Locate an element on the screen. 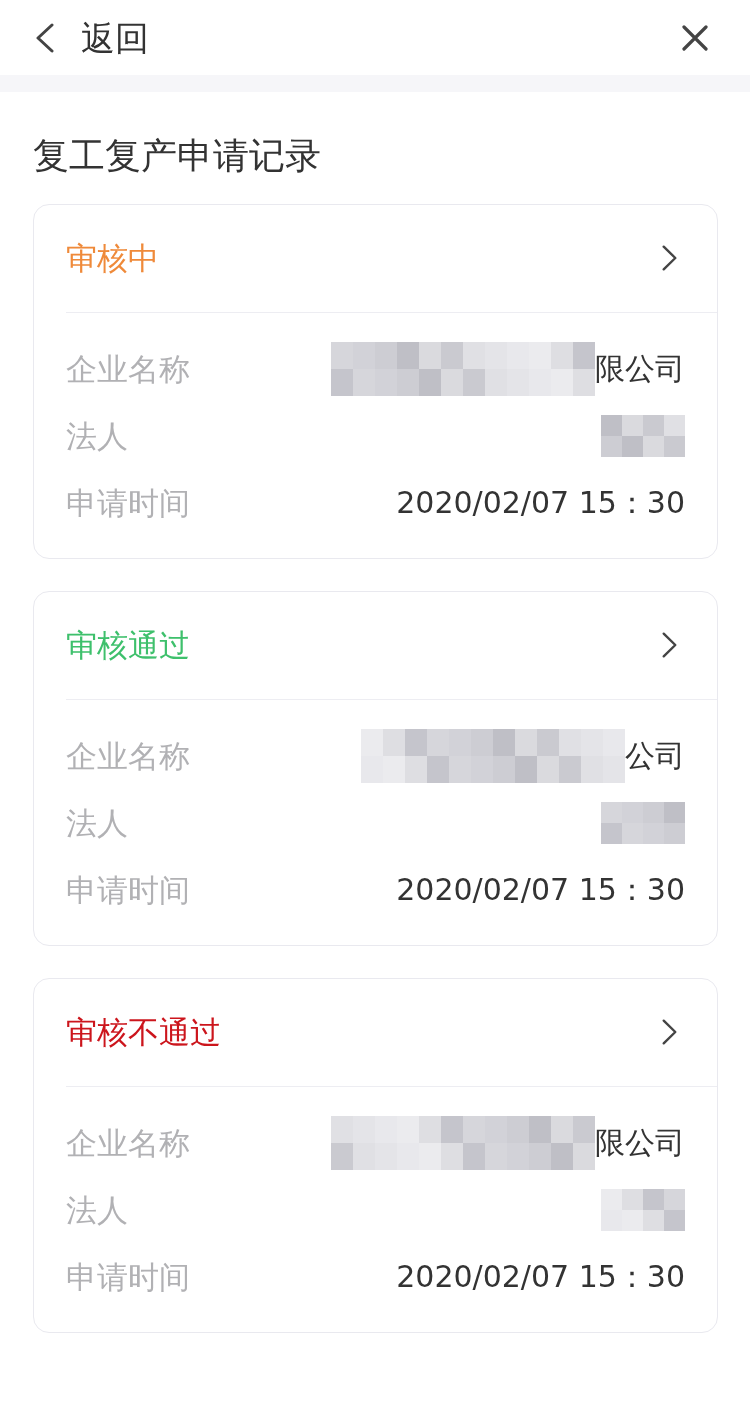 The width and height of the screenshot is (750, 1404). status-label: 审核通过 is located at coordinates (128, 645).